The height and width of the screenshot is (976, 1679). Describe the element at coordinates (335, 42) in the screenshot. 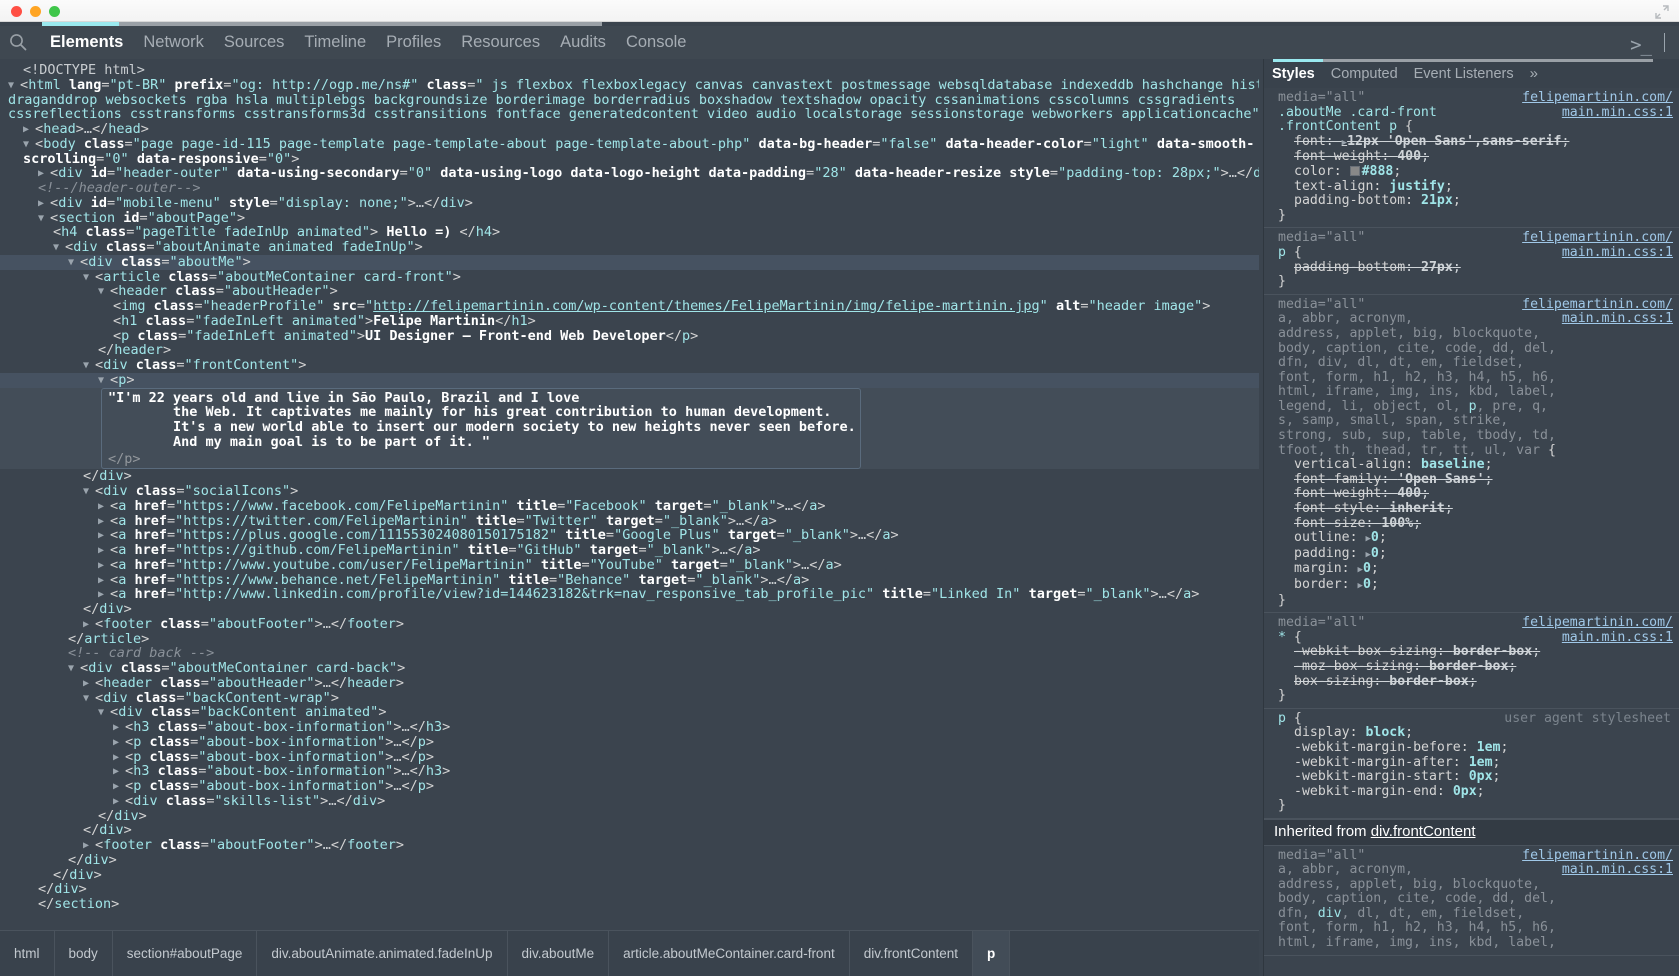

I see `tab-timeline: Timeline` at that location.